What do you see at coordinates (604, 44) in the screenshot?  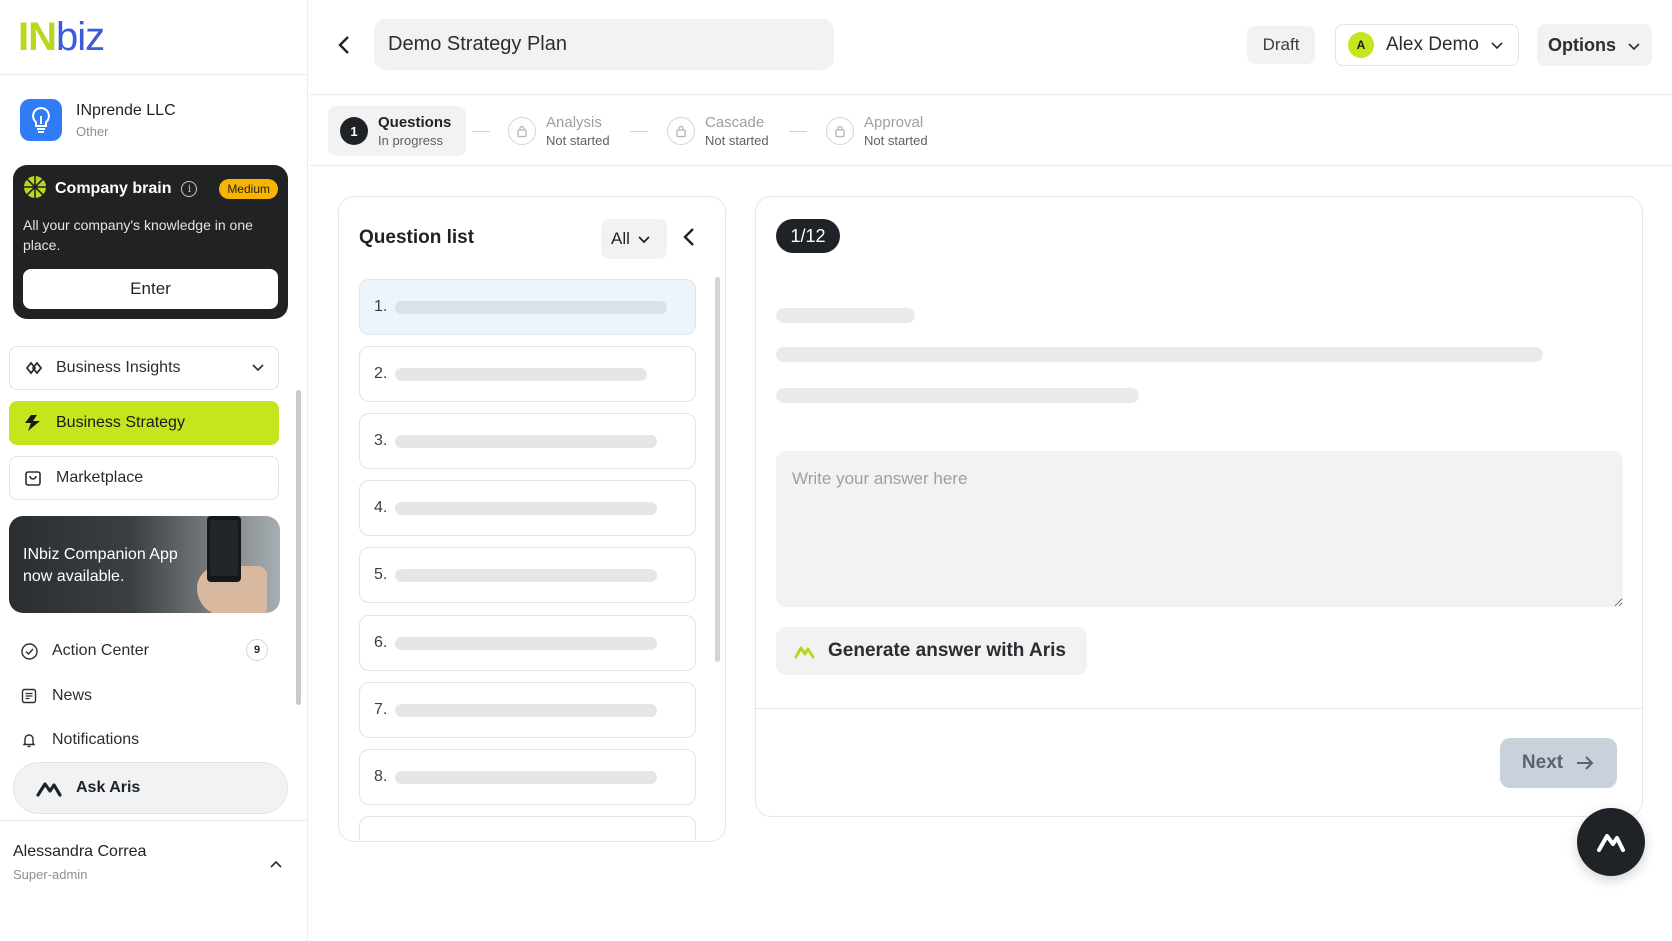 I see `plan-title-input: Demo Strategy Plan` at bounding box center [604, 44].